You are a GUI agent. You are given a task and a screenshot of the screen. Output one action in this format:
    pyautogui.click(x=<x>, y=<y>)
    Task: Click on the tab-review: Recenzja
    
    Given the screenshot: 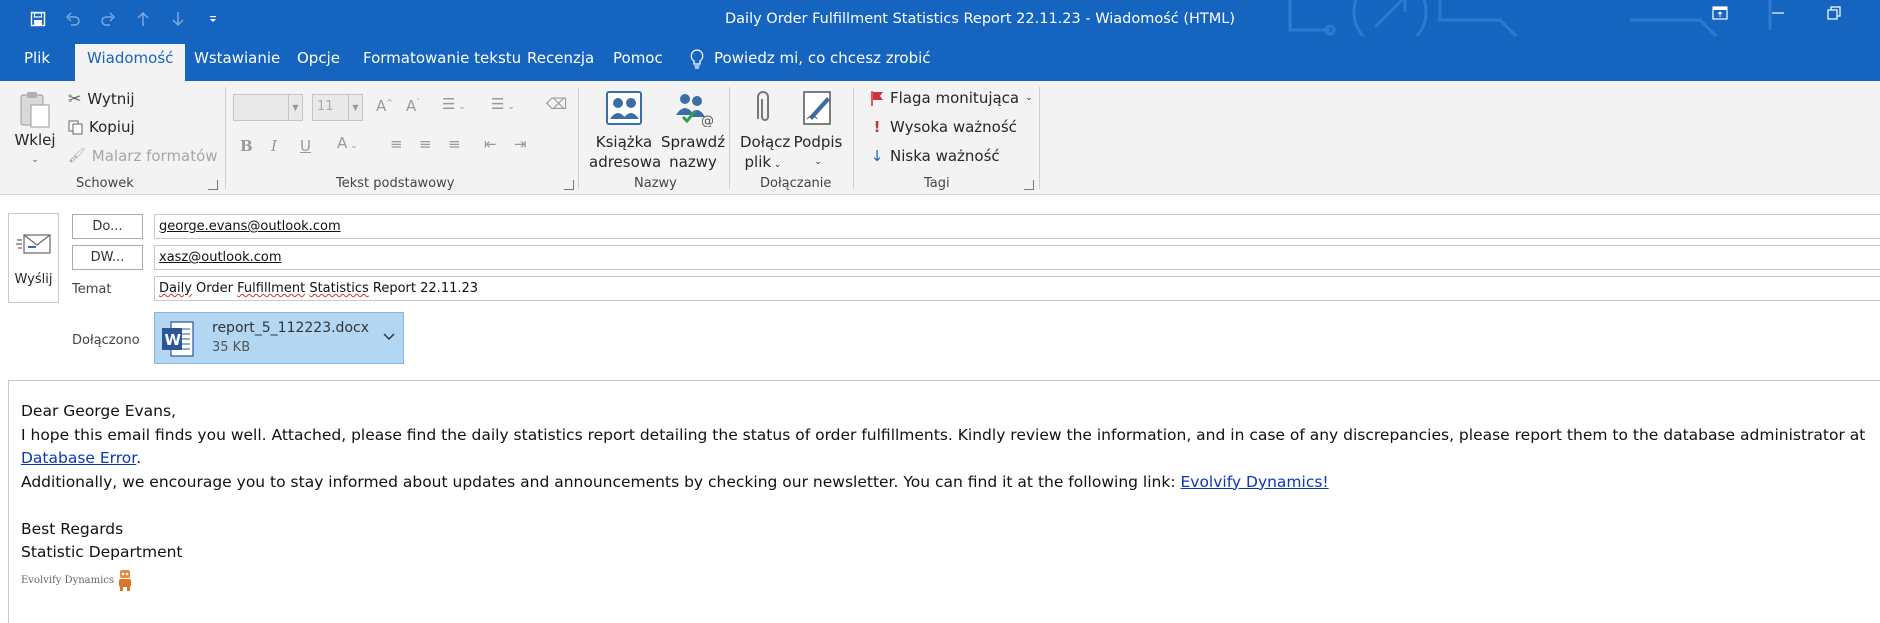 What is the action you would take?
    pyautogui.click(x=560, y=62)
    